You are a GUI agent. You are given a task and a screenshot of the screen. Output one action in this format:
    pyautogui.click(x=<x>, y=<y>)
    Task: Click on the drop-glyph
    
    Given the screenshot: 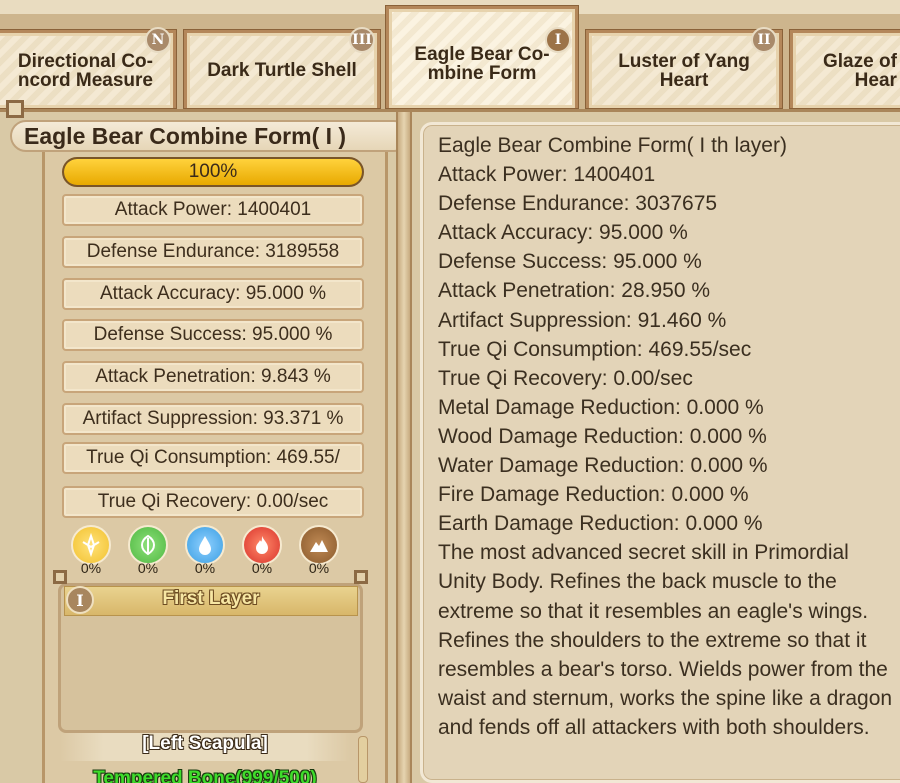 What is the action you would take?
    pyautogui.click(x=205, y=545)
    